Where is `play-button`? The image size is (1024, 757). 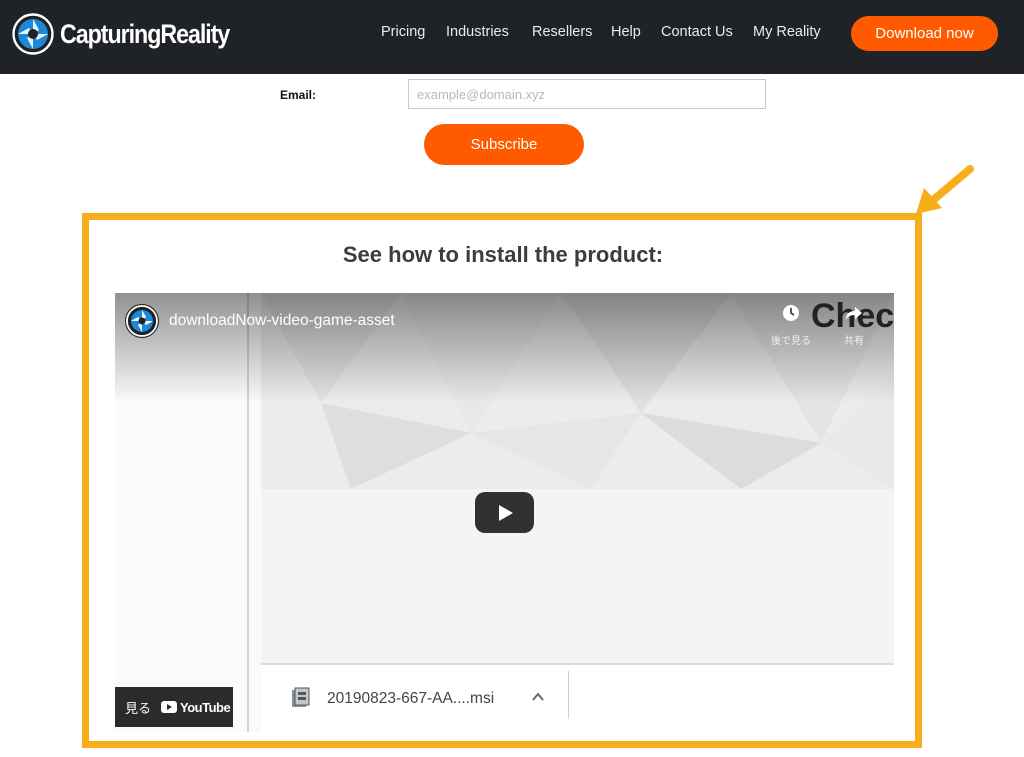 play-button is located at coordinates (504, 512).